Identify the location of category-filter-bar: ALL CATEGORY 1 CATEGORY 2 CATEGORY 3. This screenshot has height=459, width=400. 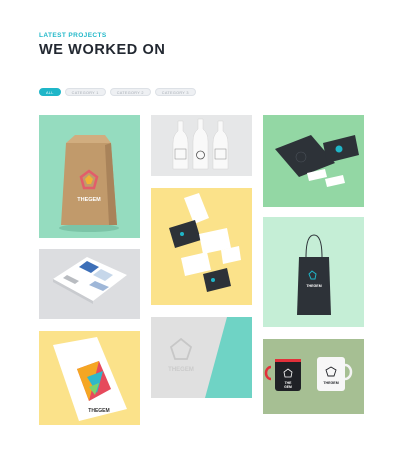
(117, 92).